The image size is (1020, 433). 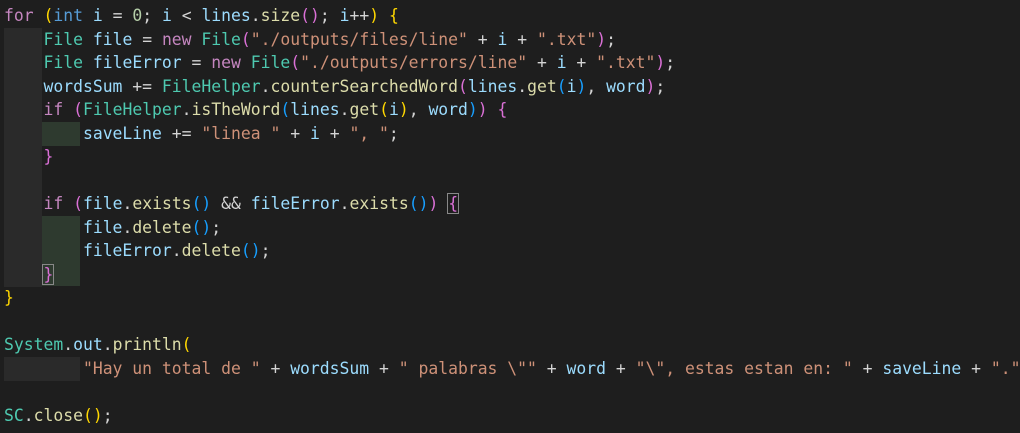 I want to click on code-line: file.delete();, so click(x=112, y=228).